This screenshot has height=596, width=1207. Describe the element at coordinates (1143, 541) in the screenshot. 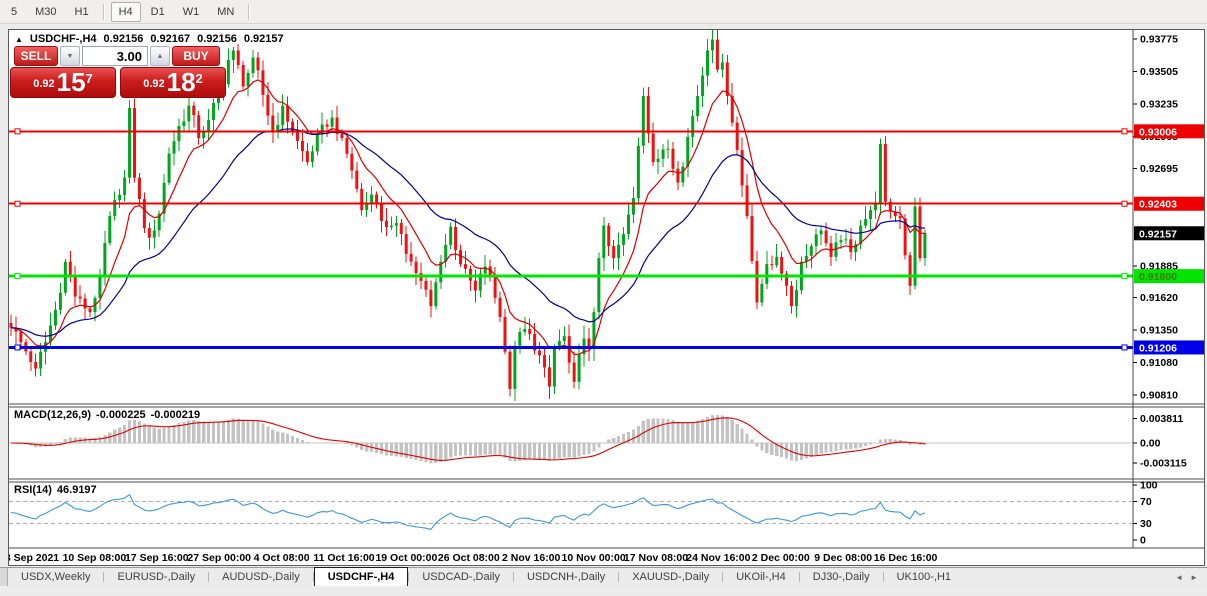

I see `svg-text: 0` at that location.